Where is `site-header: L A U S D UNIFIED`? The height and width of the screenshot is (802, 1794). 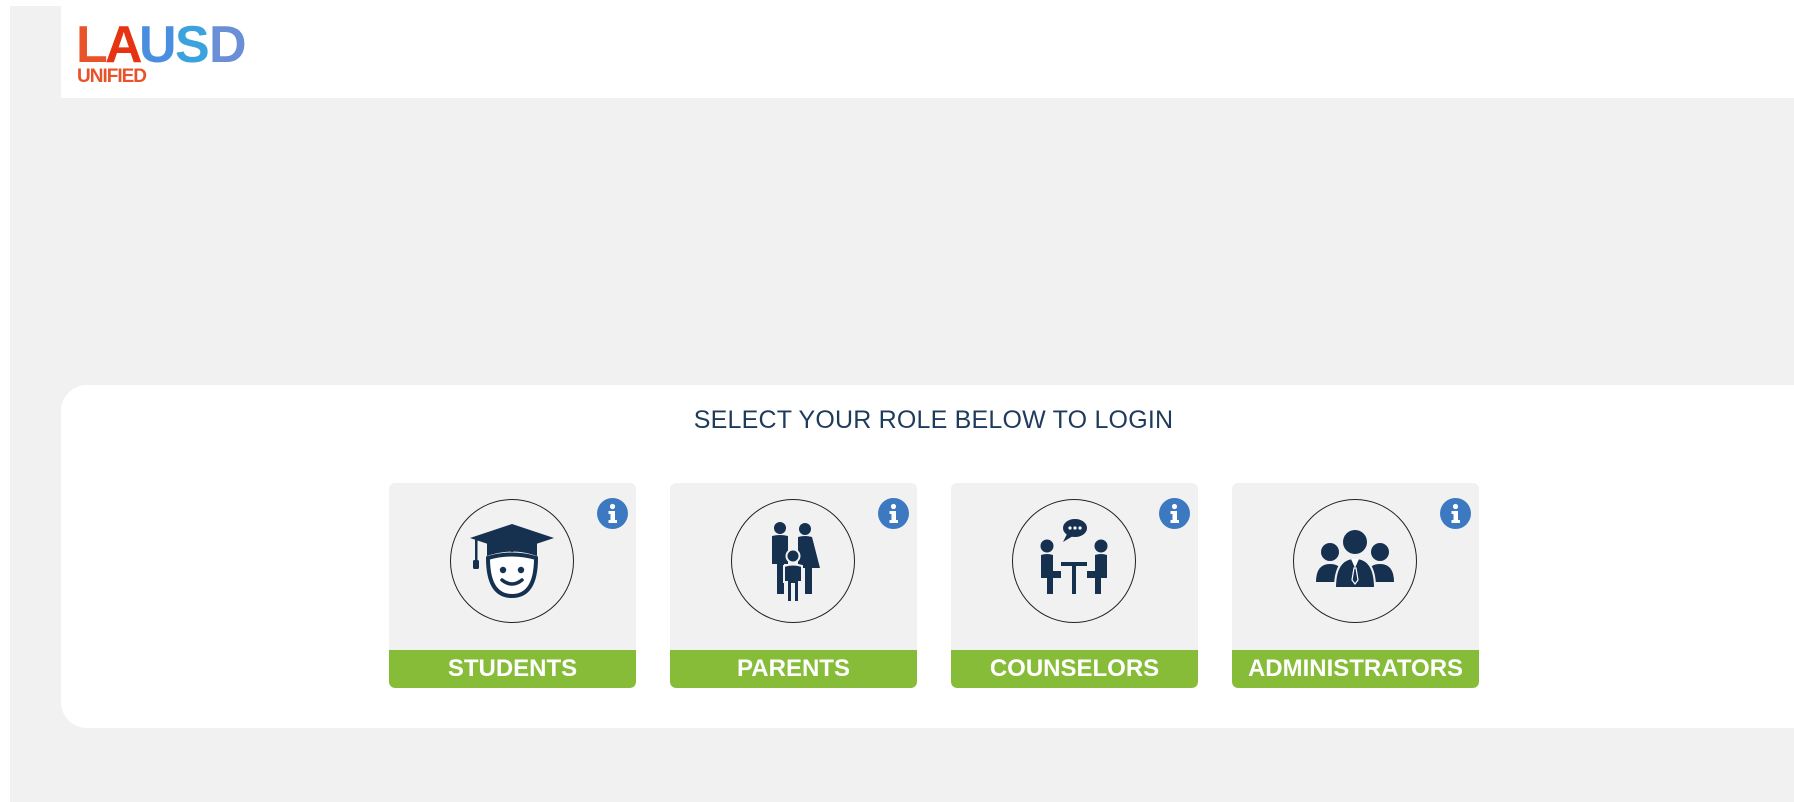 site-header: L A U S D UNIFIED is located at coordinates (927, 52).